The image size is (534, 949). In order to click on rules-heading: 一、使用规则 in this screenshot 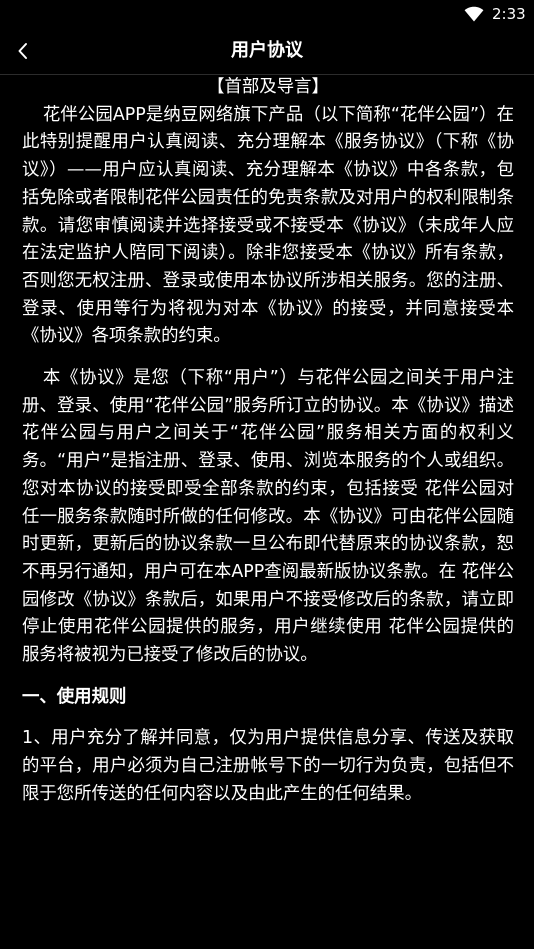, I will do `click(74, 696)`.